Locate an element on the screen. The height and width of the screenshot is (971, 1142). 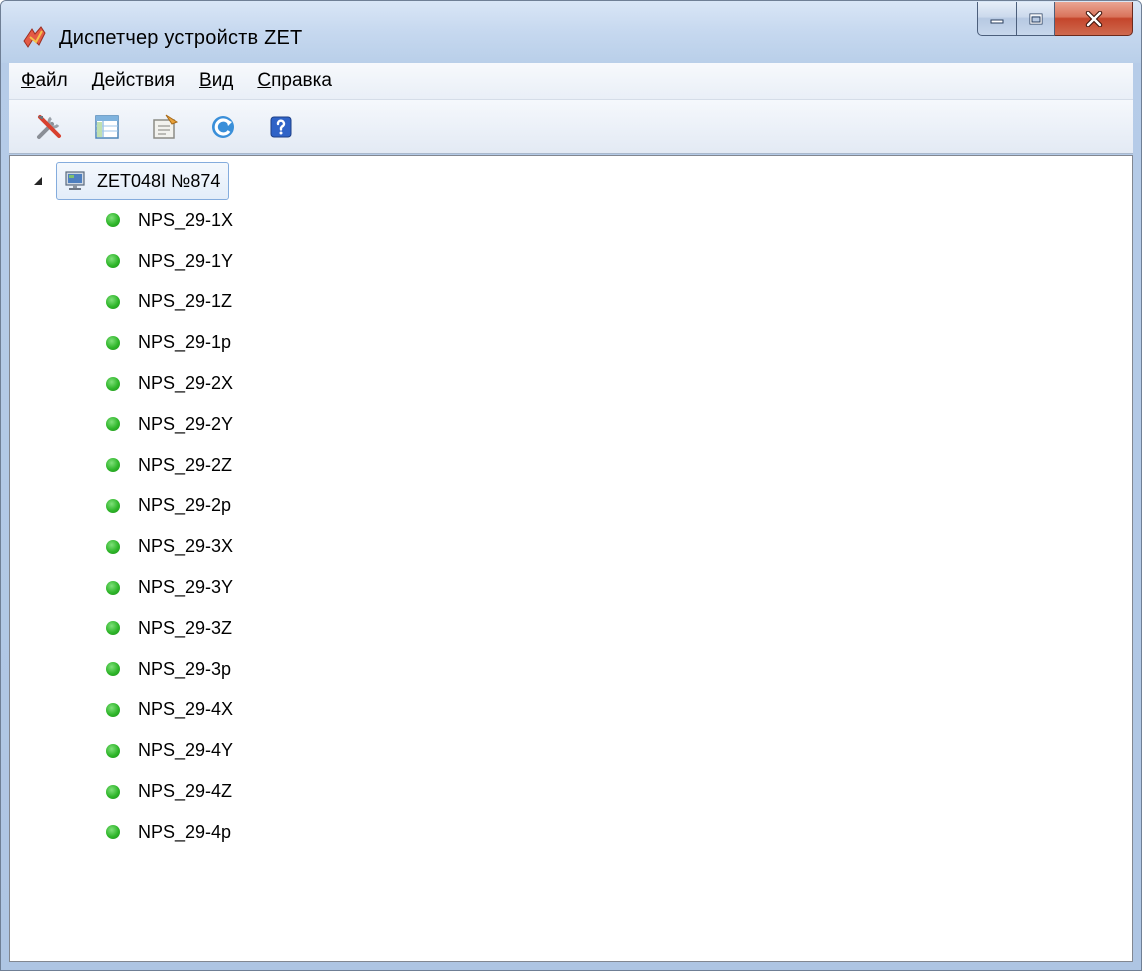
menu-file-label: айл is located at coordinates (51, 80).